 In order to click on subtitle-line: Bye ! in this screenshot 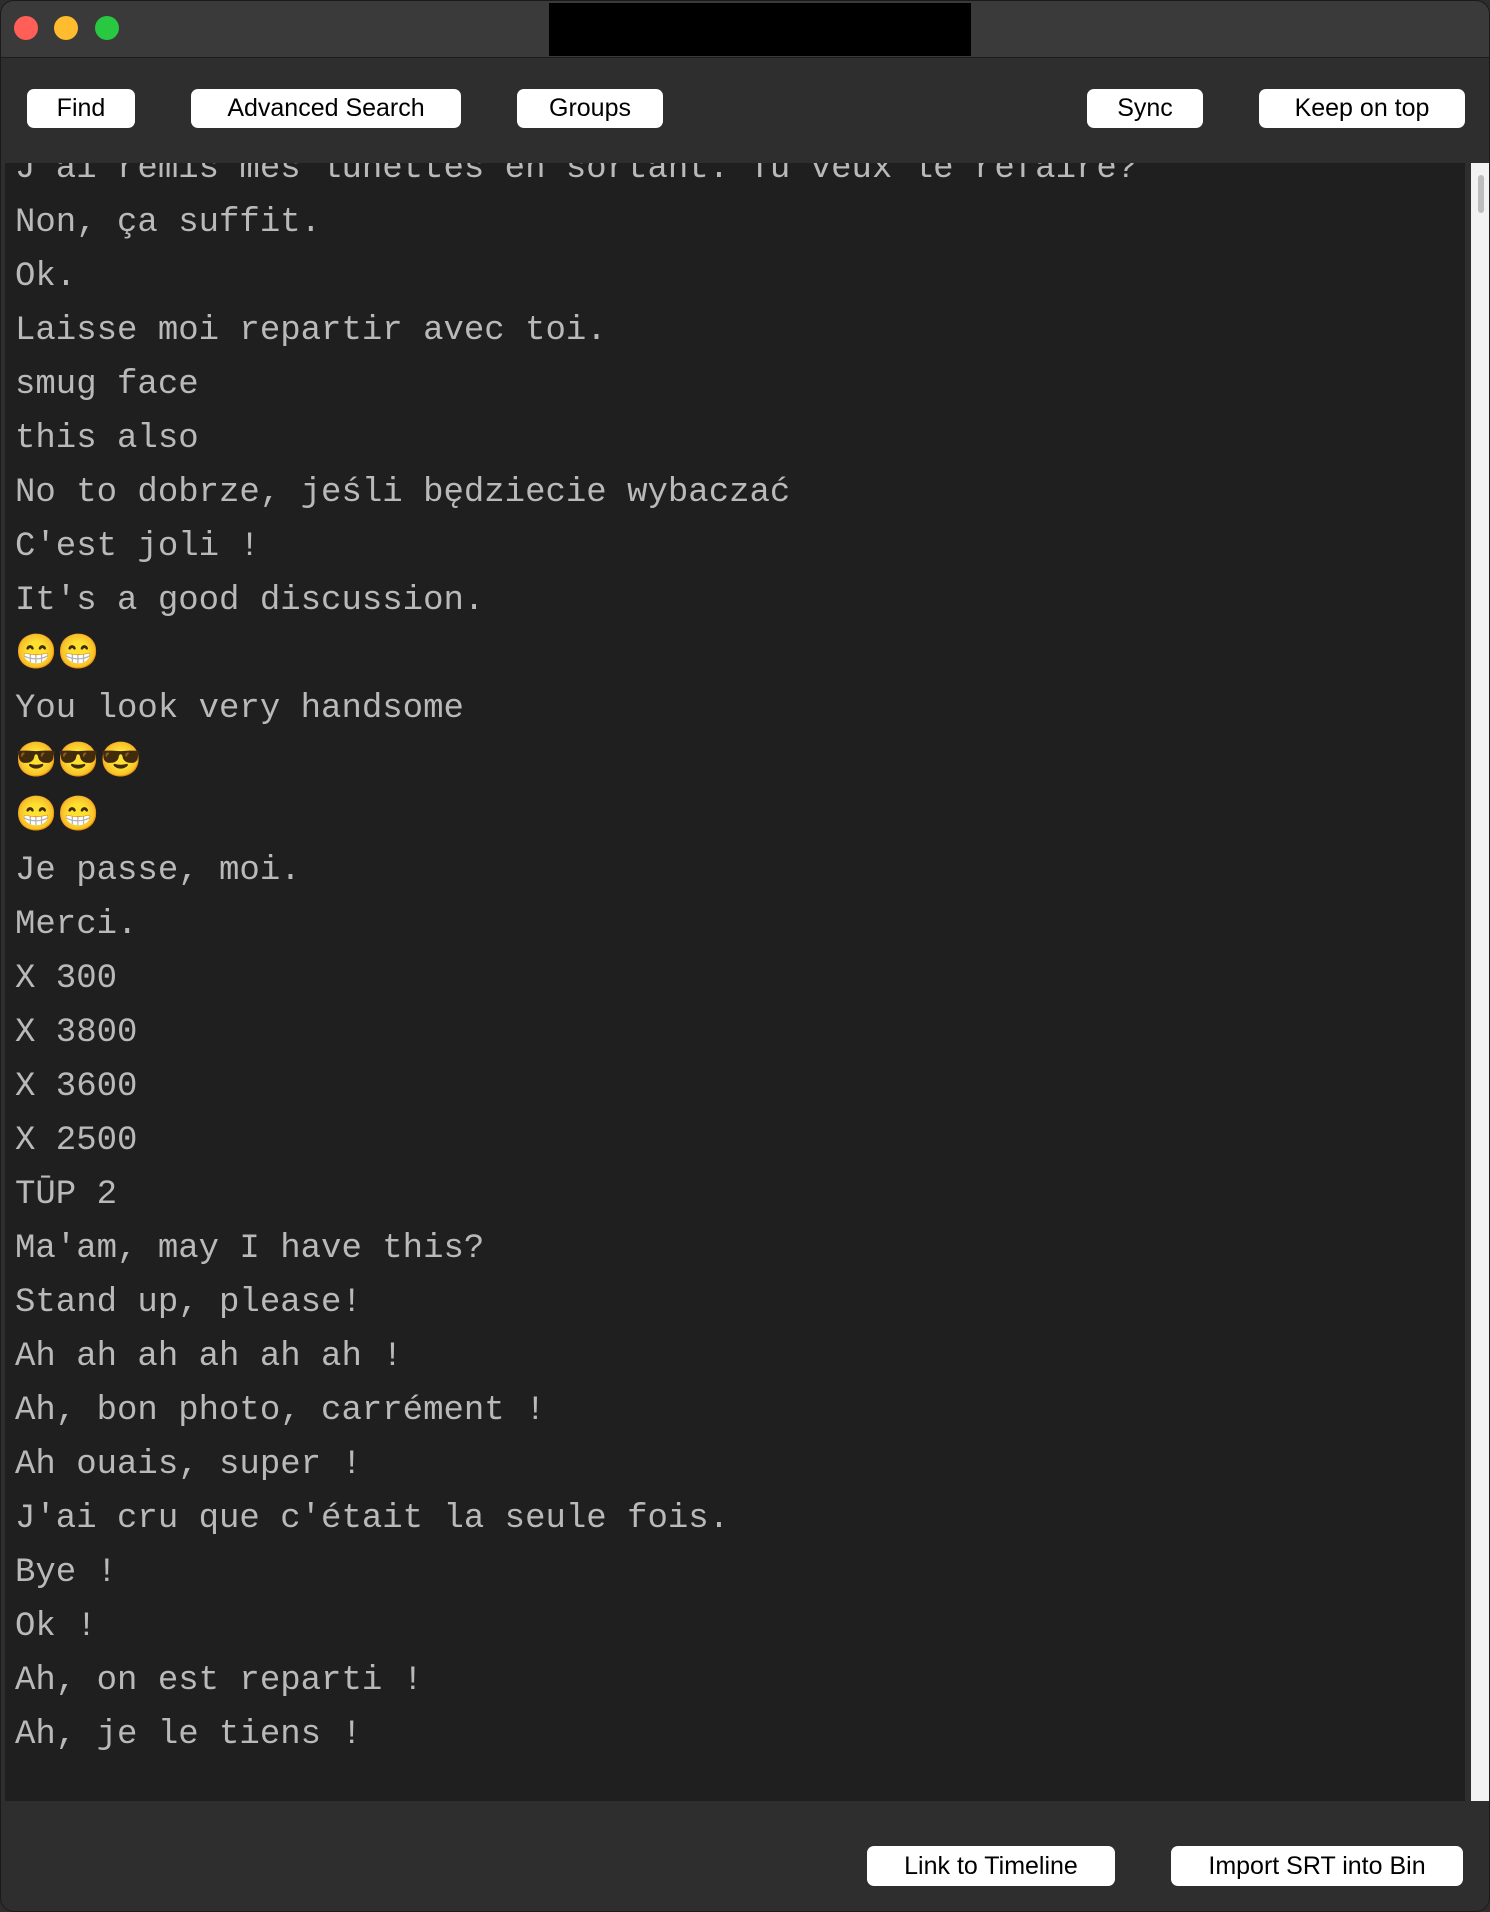, I will do `click(66, 1573)`.